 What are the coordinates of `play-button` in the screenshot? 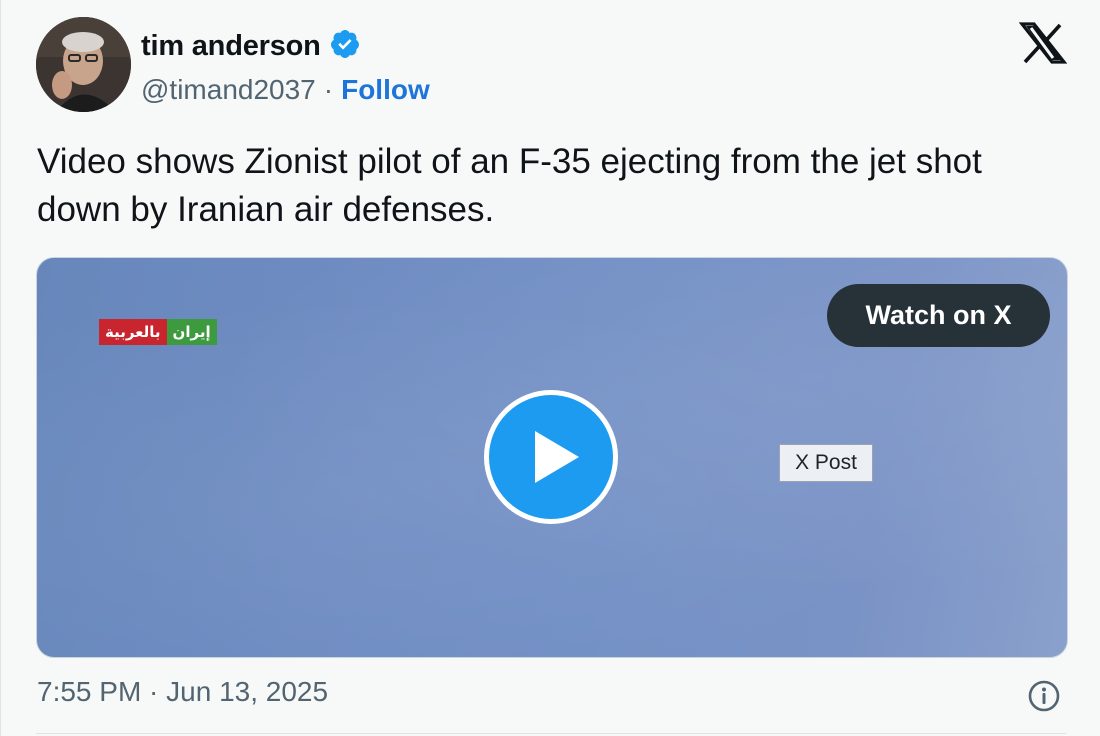 It's located at (551, 457).